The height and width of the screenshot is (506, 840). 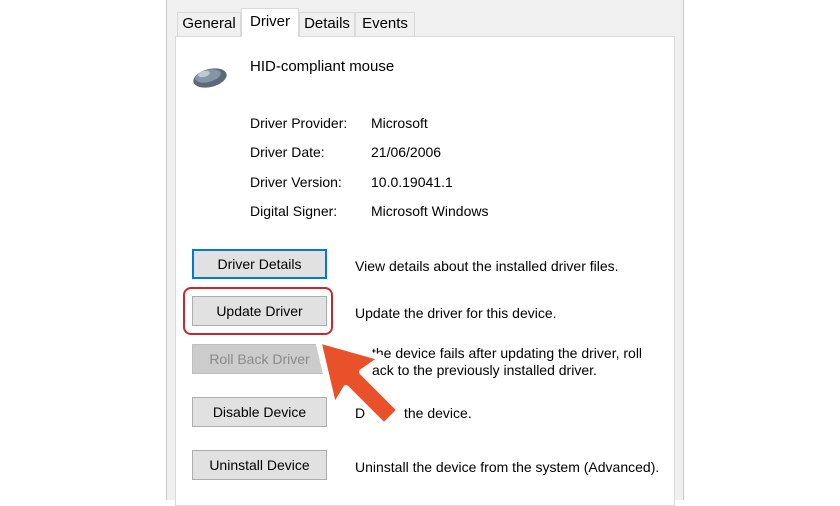 What do you see at coordinates (322, 66) in the screenshot?
I see `device-name: HID-compliant mouse` at bounding box center [322, 66].